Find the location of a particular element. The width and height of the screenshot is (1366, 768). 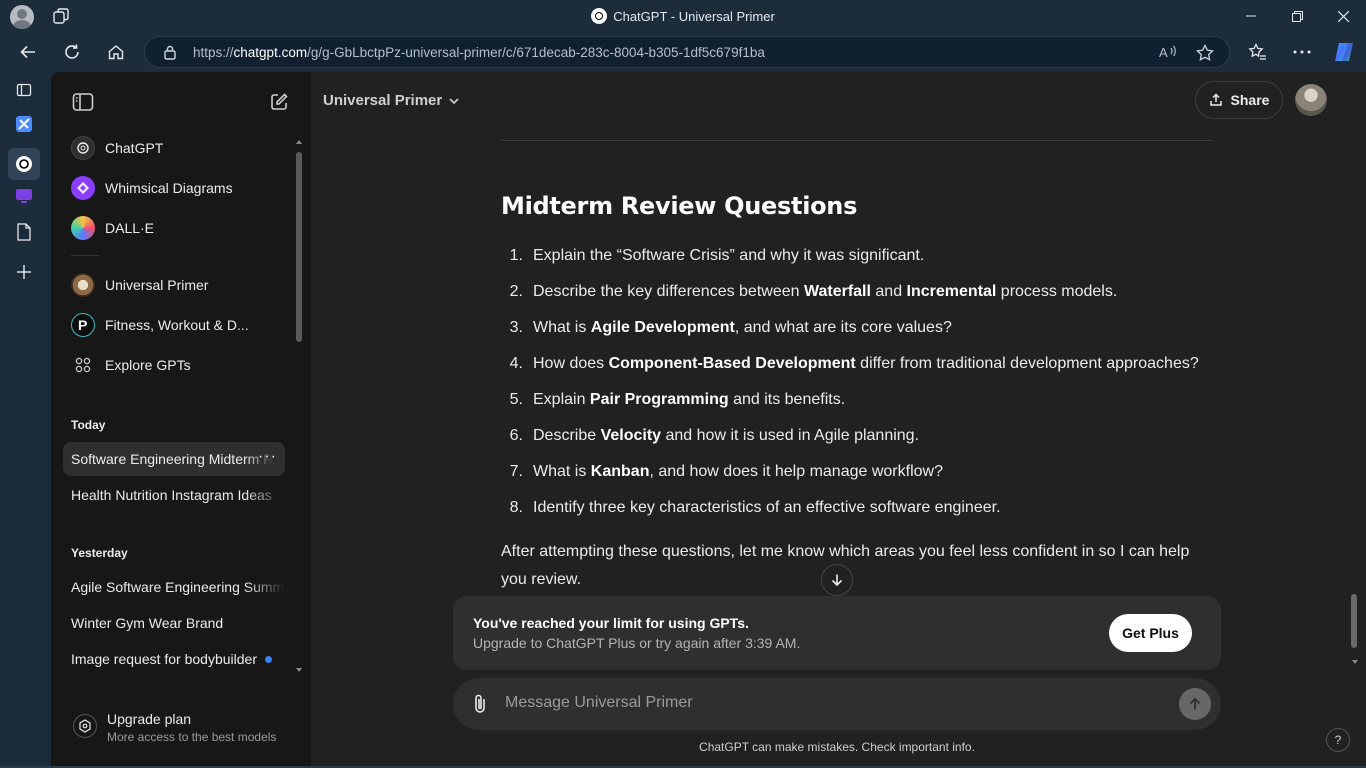

read-aloud-icon: A is located at coordinates (1168, 53).